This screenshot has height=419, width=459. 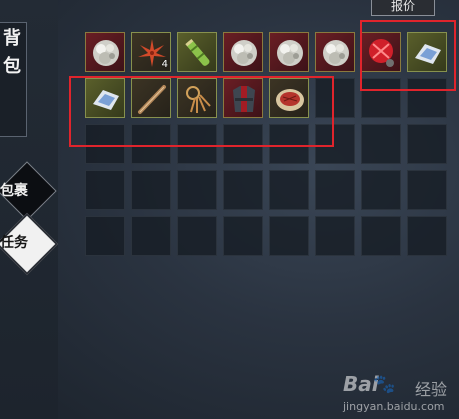 What do you see at coordinates (29, 209) in the screenshot?
I see `side-panel: 背 包 包裹 任务` at bounding box center [29, 209].